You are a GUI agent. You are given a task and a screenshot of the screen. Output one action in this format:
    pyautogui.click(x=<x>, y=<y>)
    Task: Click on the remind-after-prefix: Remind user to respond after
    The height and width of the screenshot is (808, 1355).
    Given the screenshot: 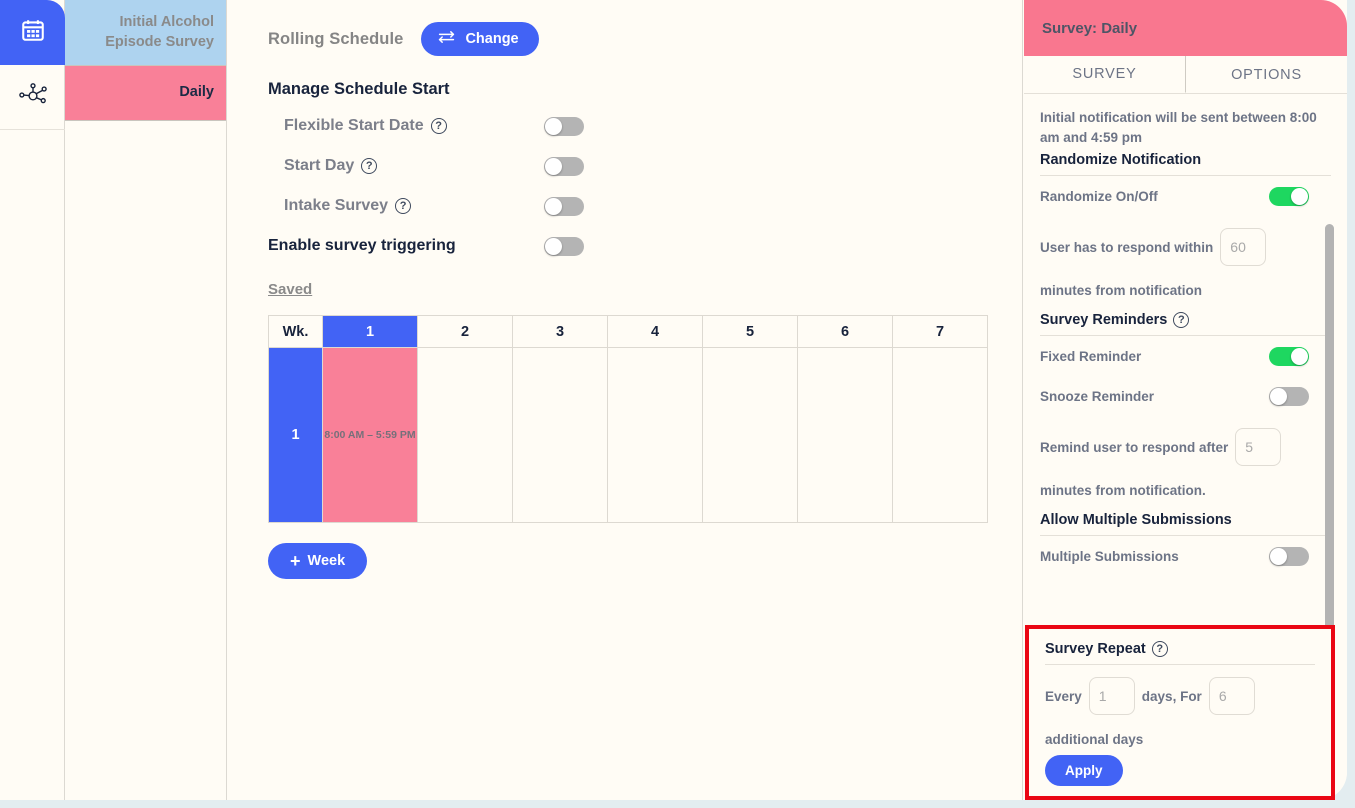 What is the action you would take?
    pyautogui.click(x=1134, y=447)
    